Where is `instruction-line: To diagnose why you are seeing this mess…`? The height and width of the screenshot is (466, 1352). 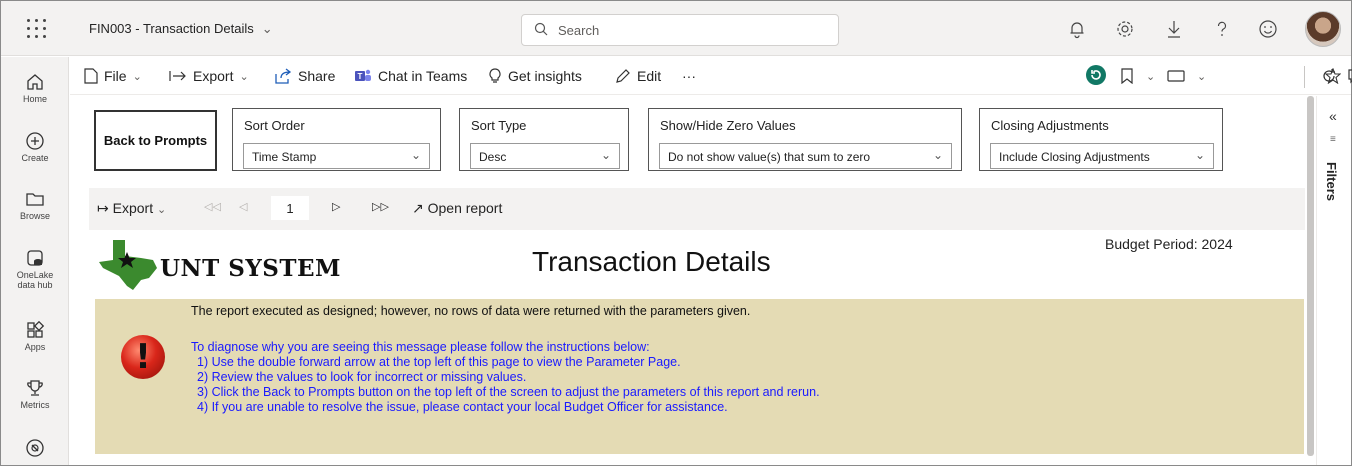 instruction-line: To diagnose why you are seeing this mess… is located at coordinates (420, 347).